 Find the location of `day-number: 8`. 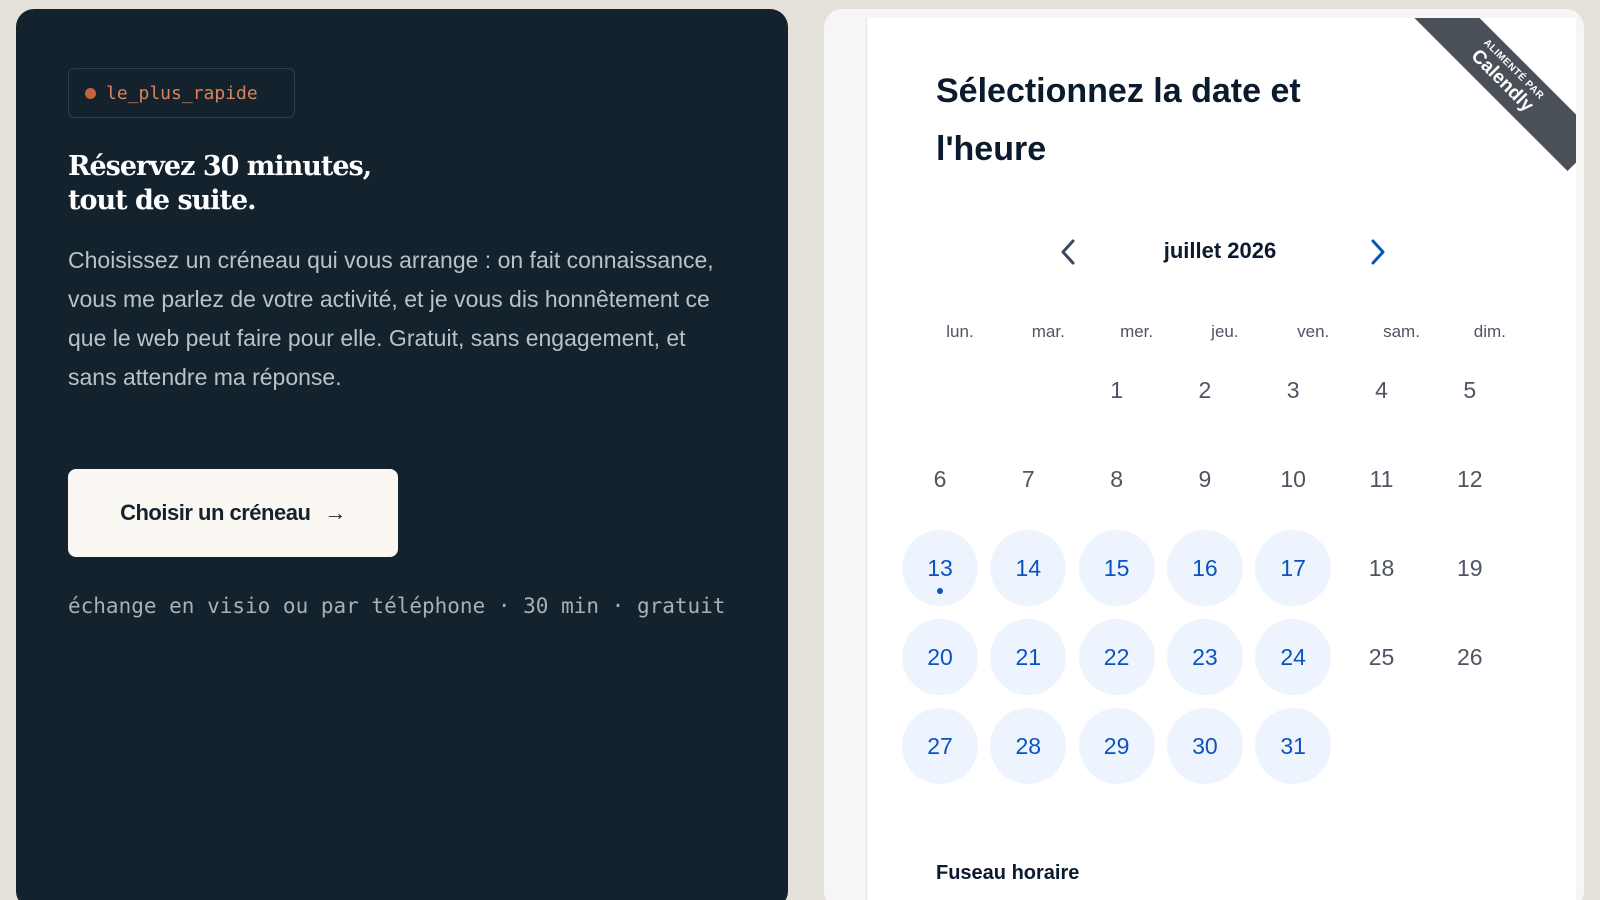

day-number: 8 is located at coordinates (1116, 478).